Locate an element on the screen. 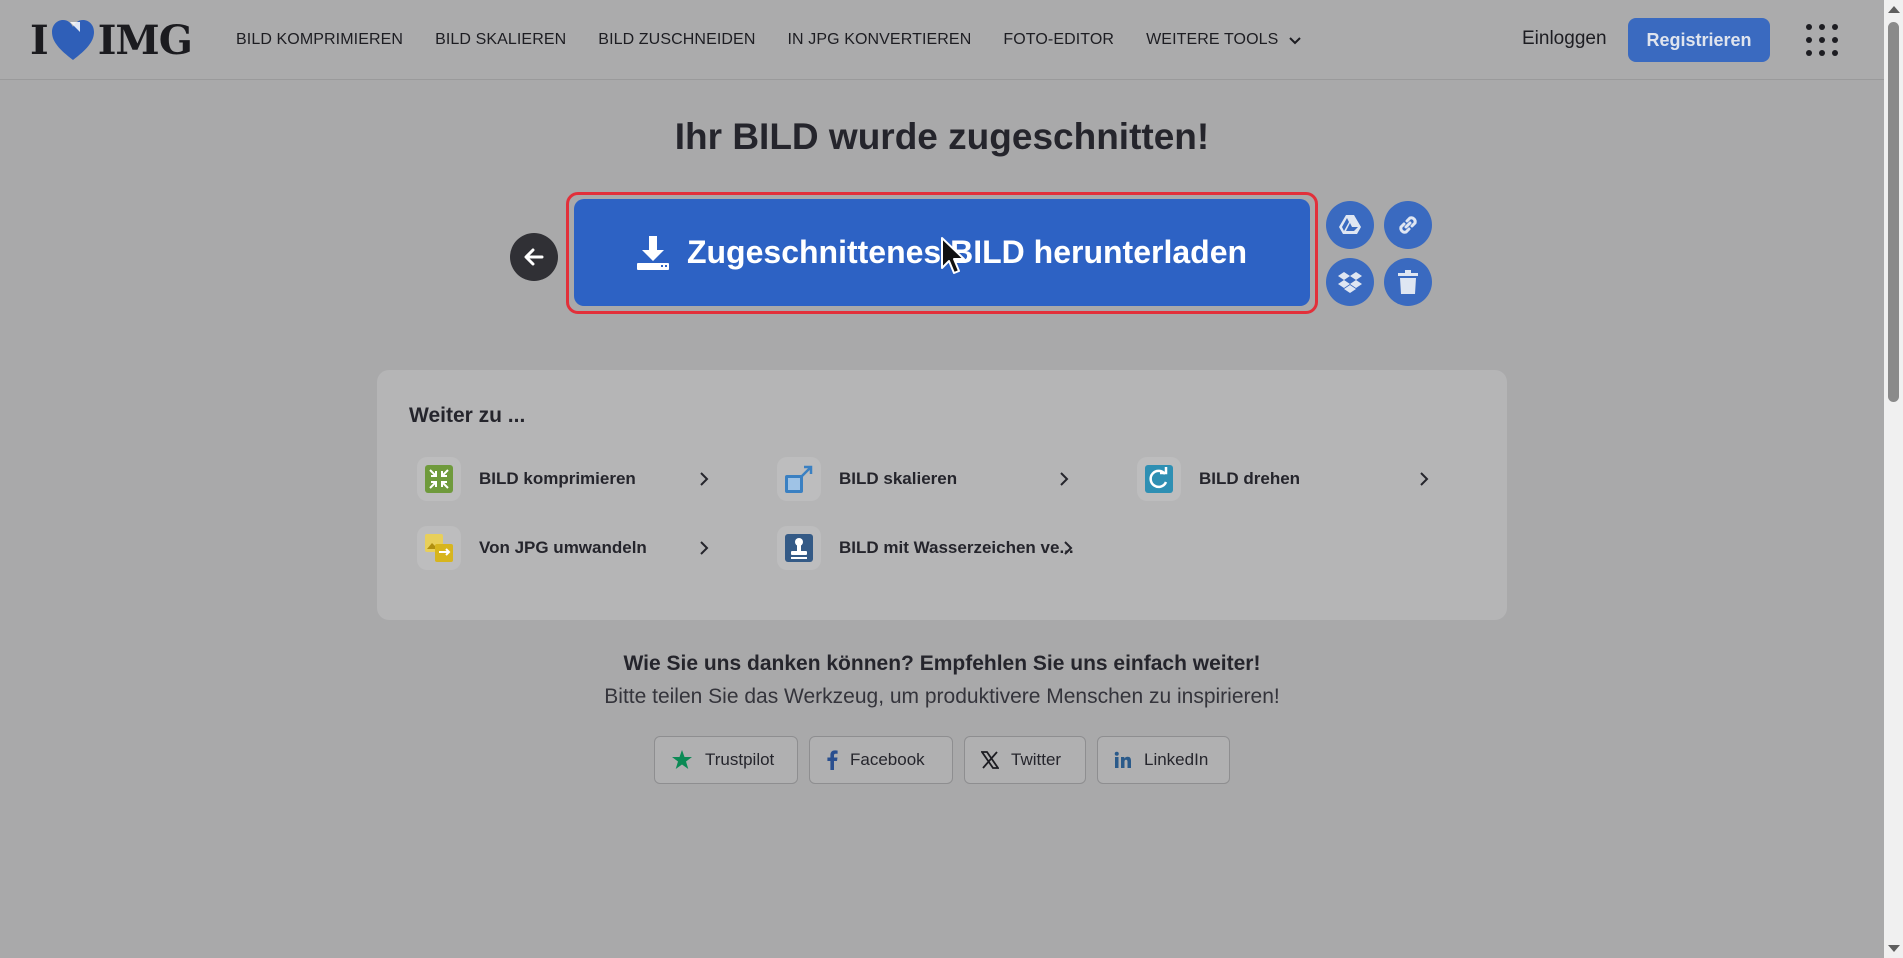 The image size is (1903, 958). delete-button is located at coordinates (1408, 282).